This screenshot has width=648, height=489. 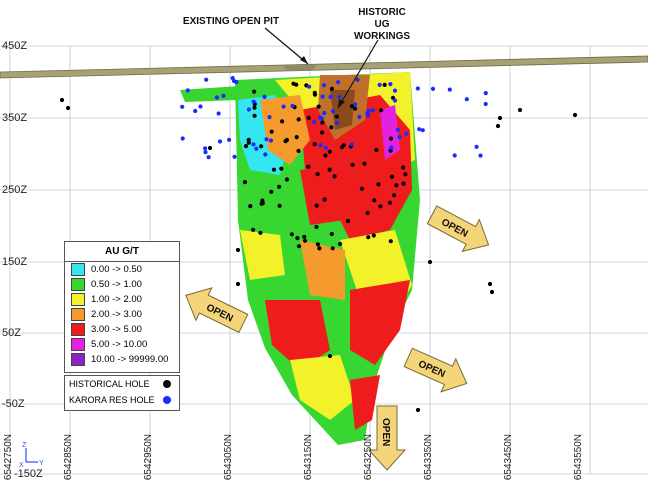 I want to click on legend-item-label: 0.00 -> 0.50, so click(x=116, y=269).